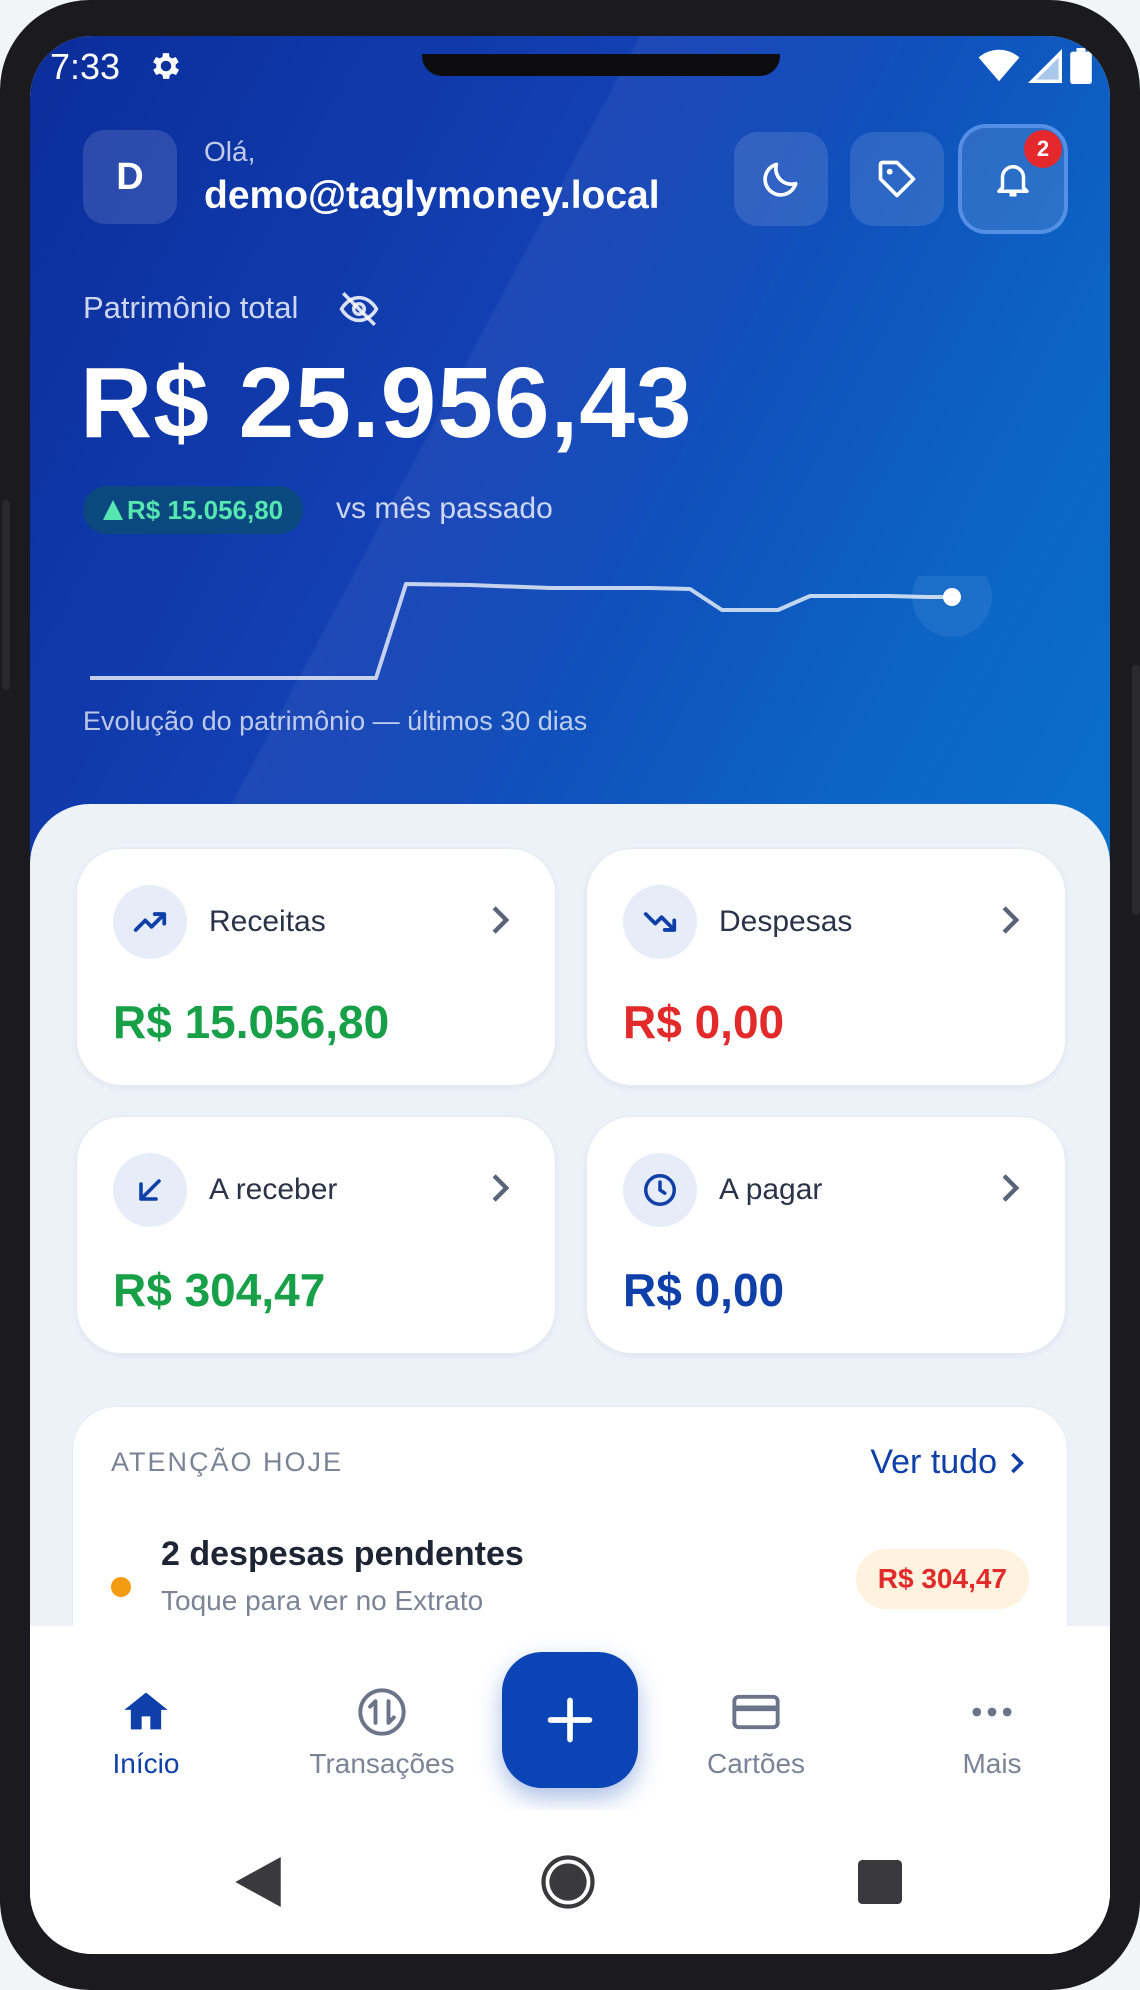 This screenshot has height=1990, width=1140. What do you see at coordinates (230, 151) in the screenshot?
I see `greeting-text: Olá,` at bounding box center [230, 151].